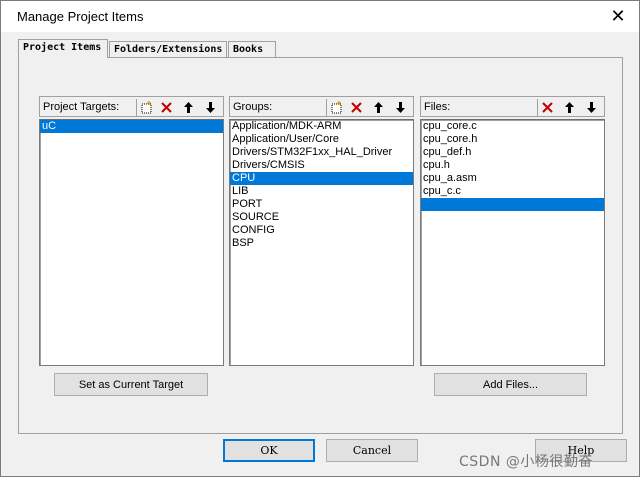 The height and width of the screenshot is (477, 640). What do you see at coordinates (591, 107) in the screenshot?
I see `move-file-down-icon` at bounding box center [591, 107].